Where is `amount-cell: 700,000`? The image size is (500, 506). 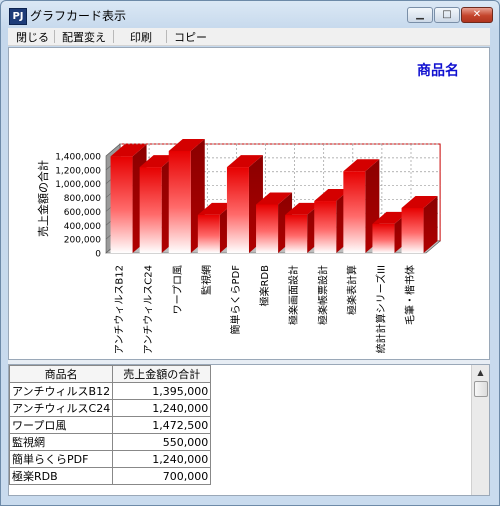
amount-cell: 700,000 is located at coordinates (162, 476).